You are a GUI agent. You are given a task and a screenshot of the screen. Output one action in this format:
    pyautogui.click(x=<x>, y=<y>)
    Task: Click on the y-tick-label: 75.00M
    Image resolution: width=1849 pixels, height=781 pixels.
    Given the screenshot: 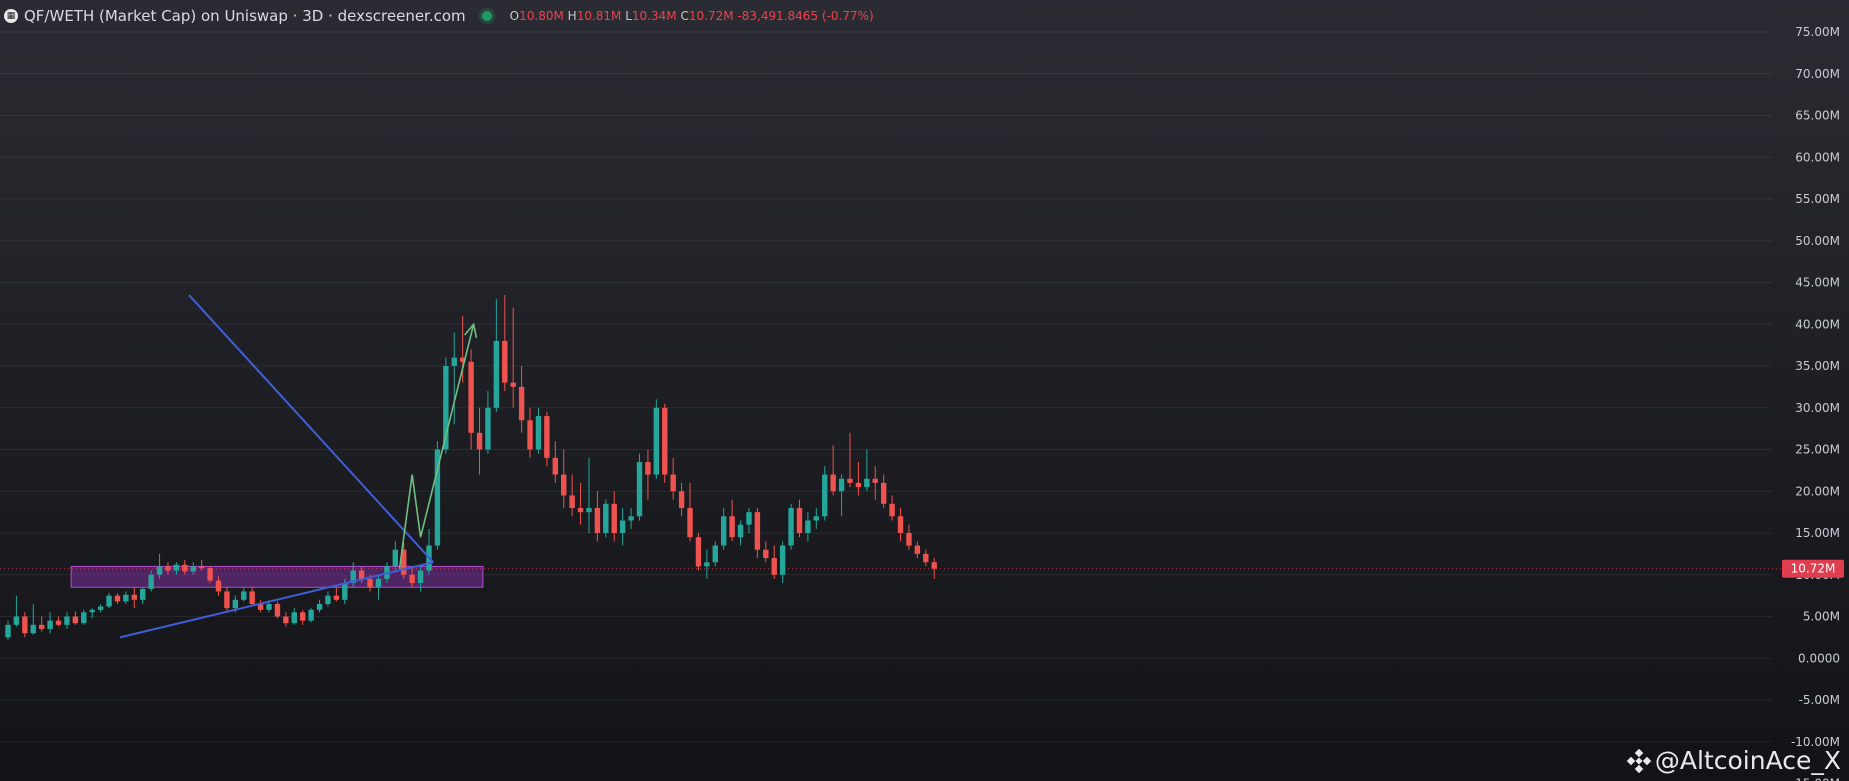 What is the action you would take?
    pyautogui.click(x=1817, y=32)
    